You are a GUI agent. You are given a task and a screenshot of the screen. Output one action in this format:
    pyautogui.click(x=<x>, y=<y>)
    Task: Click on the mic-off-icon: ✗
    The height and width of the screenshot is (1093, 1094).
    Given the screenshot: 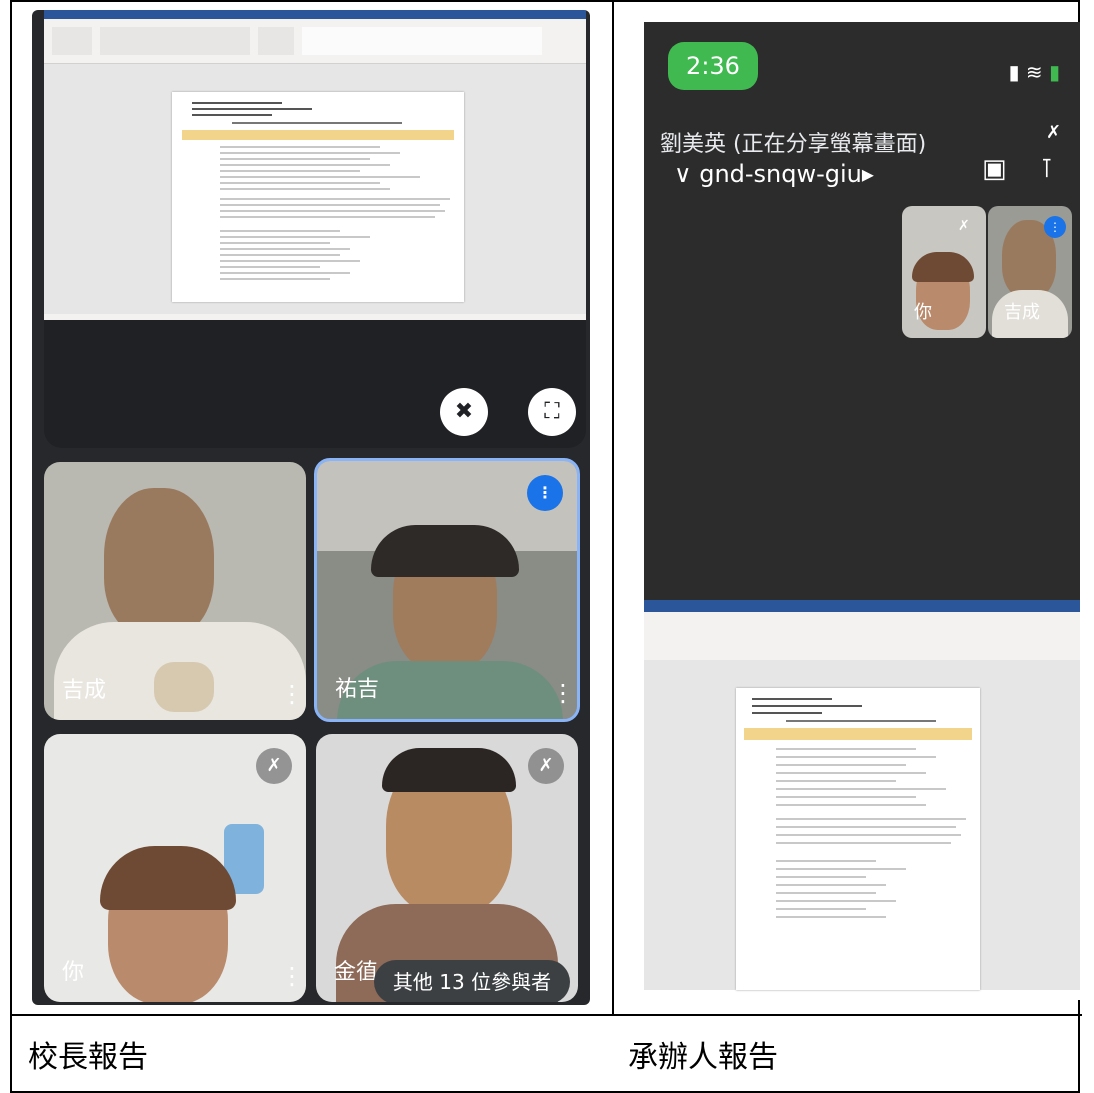 What is the action you would take?
    pyautogui.click(x=1053, y=132)
    